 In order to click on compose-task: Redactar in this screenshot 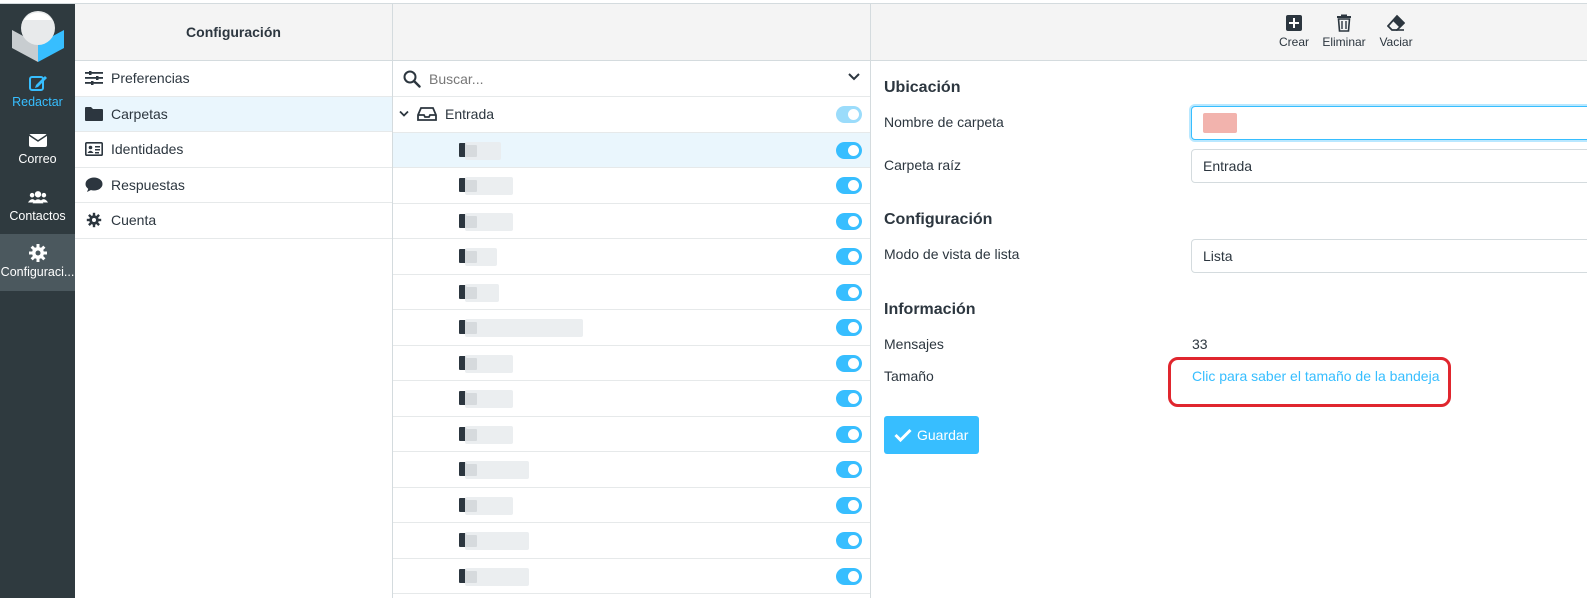, I will do `click(37, 92)`.